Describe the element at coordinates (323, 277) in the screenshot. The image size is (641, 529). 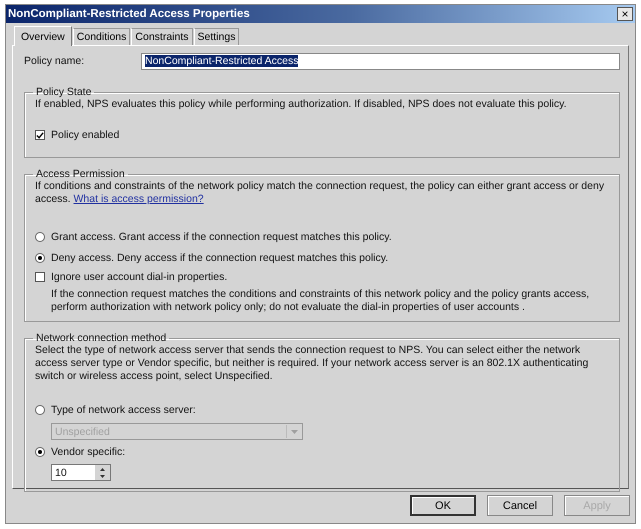
I see `checkbox-option: Ignore user account dial-in properties.` at that location.